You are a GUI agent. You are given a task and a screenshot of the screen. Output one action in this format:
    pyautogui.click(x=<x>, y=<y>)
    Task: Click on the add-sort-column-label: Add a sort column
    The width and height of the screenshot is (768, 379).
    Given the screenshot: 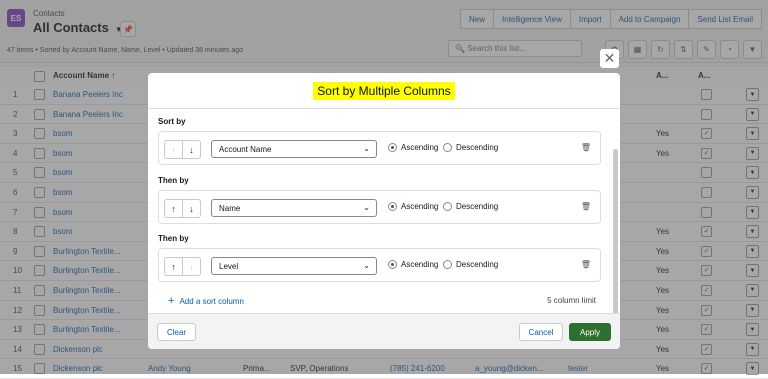 What is the action you would take?
    pyautogui.click(x=211, y=301)
    